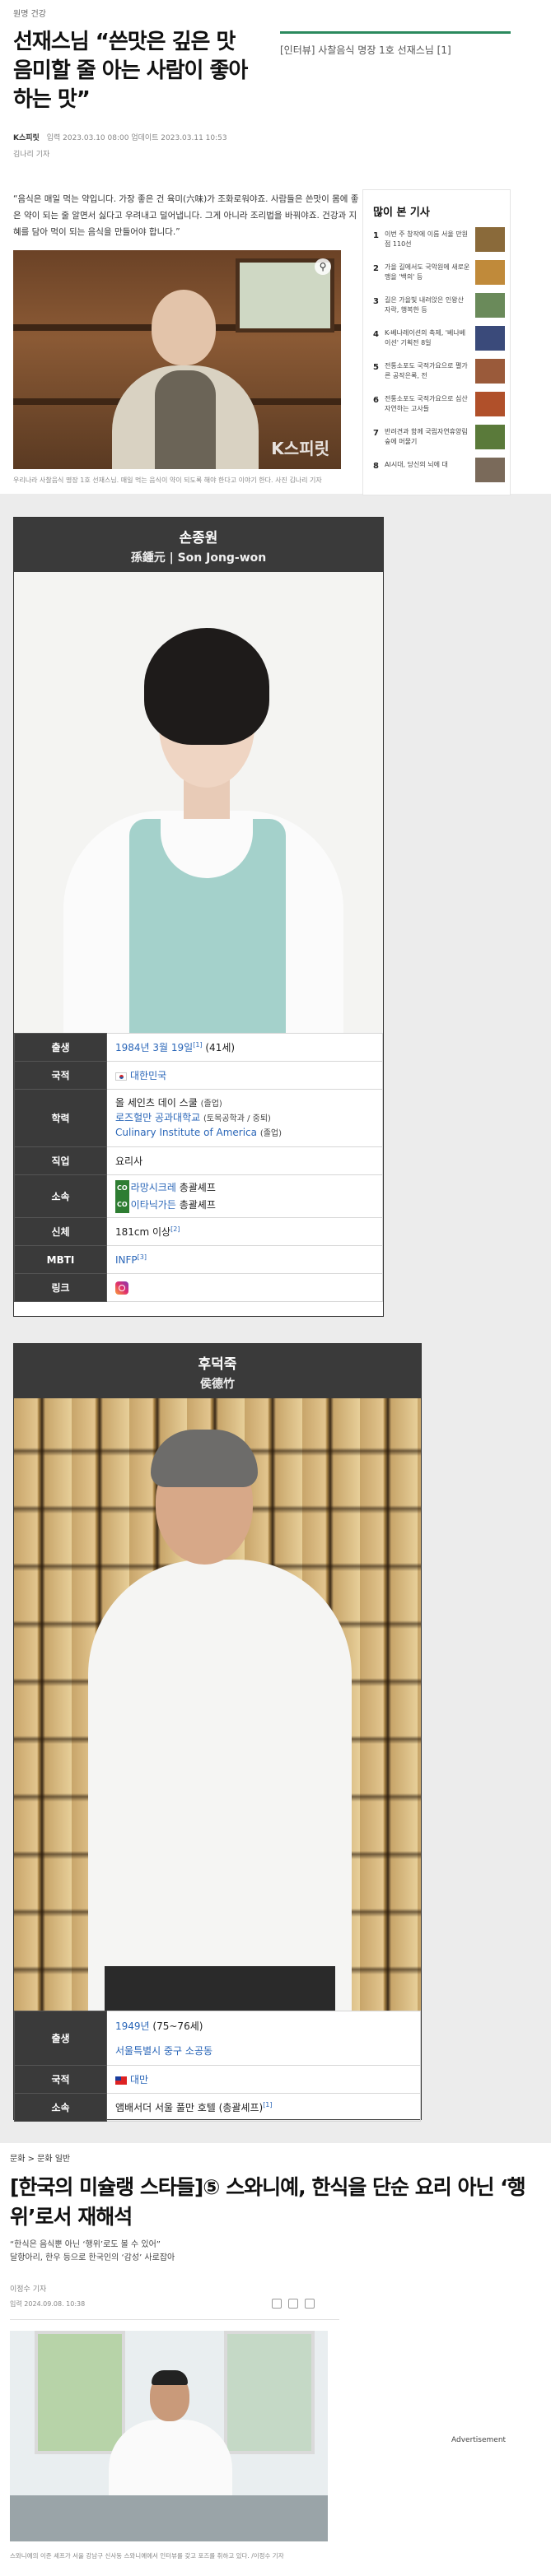 The width and height of the screenshot is (551, 2576). I want to click on advertisement-label: Advertisement, so click(479, 2440).